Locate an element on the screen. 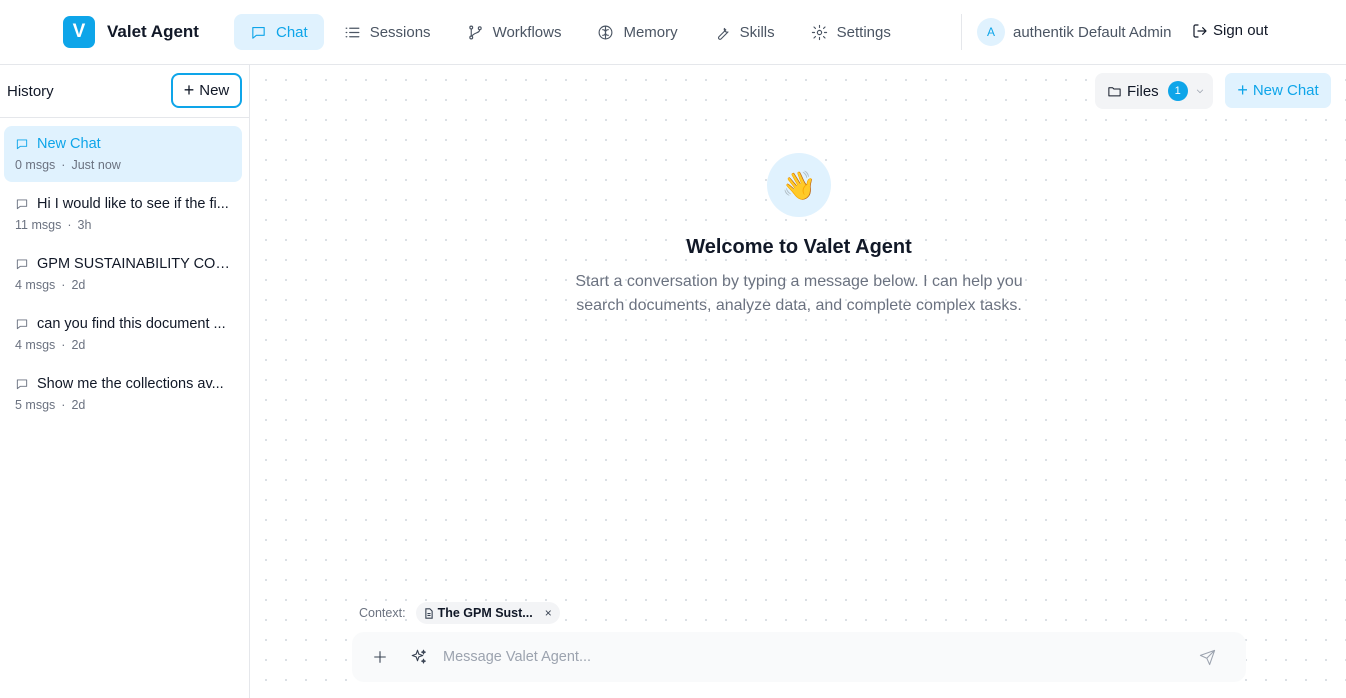 Image resolution: width=1346 pixels, height=698 pixels. nav-chat: Chat is located at coordinates (279, 32).